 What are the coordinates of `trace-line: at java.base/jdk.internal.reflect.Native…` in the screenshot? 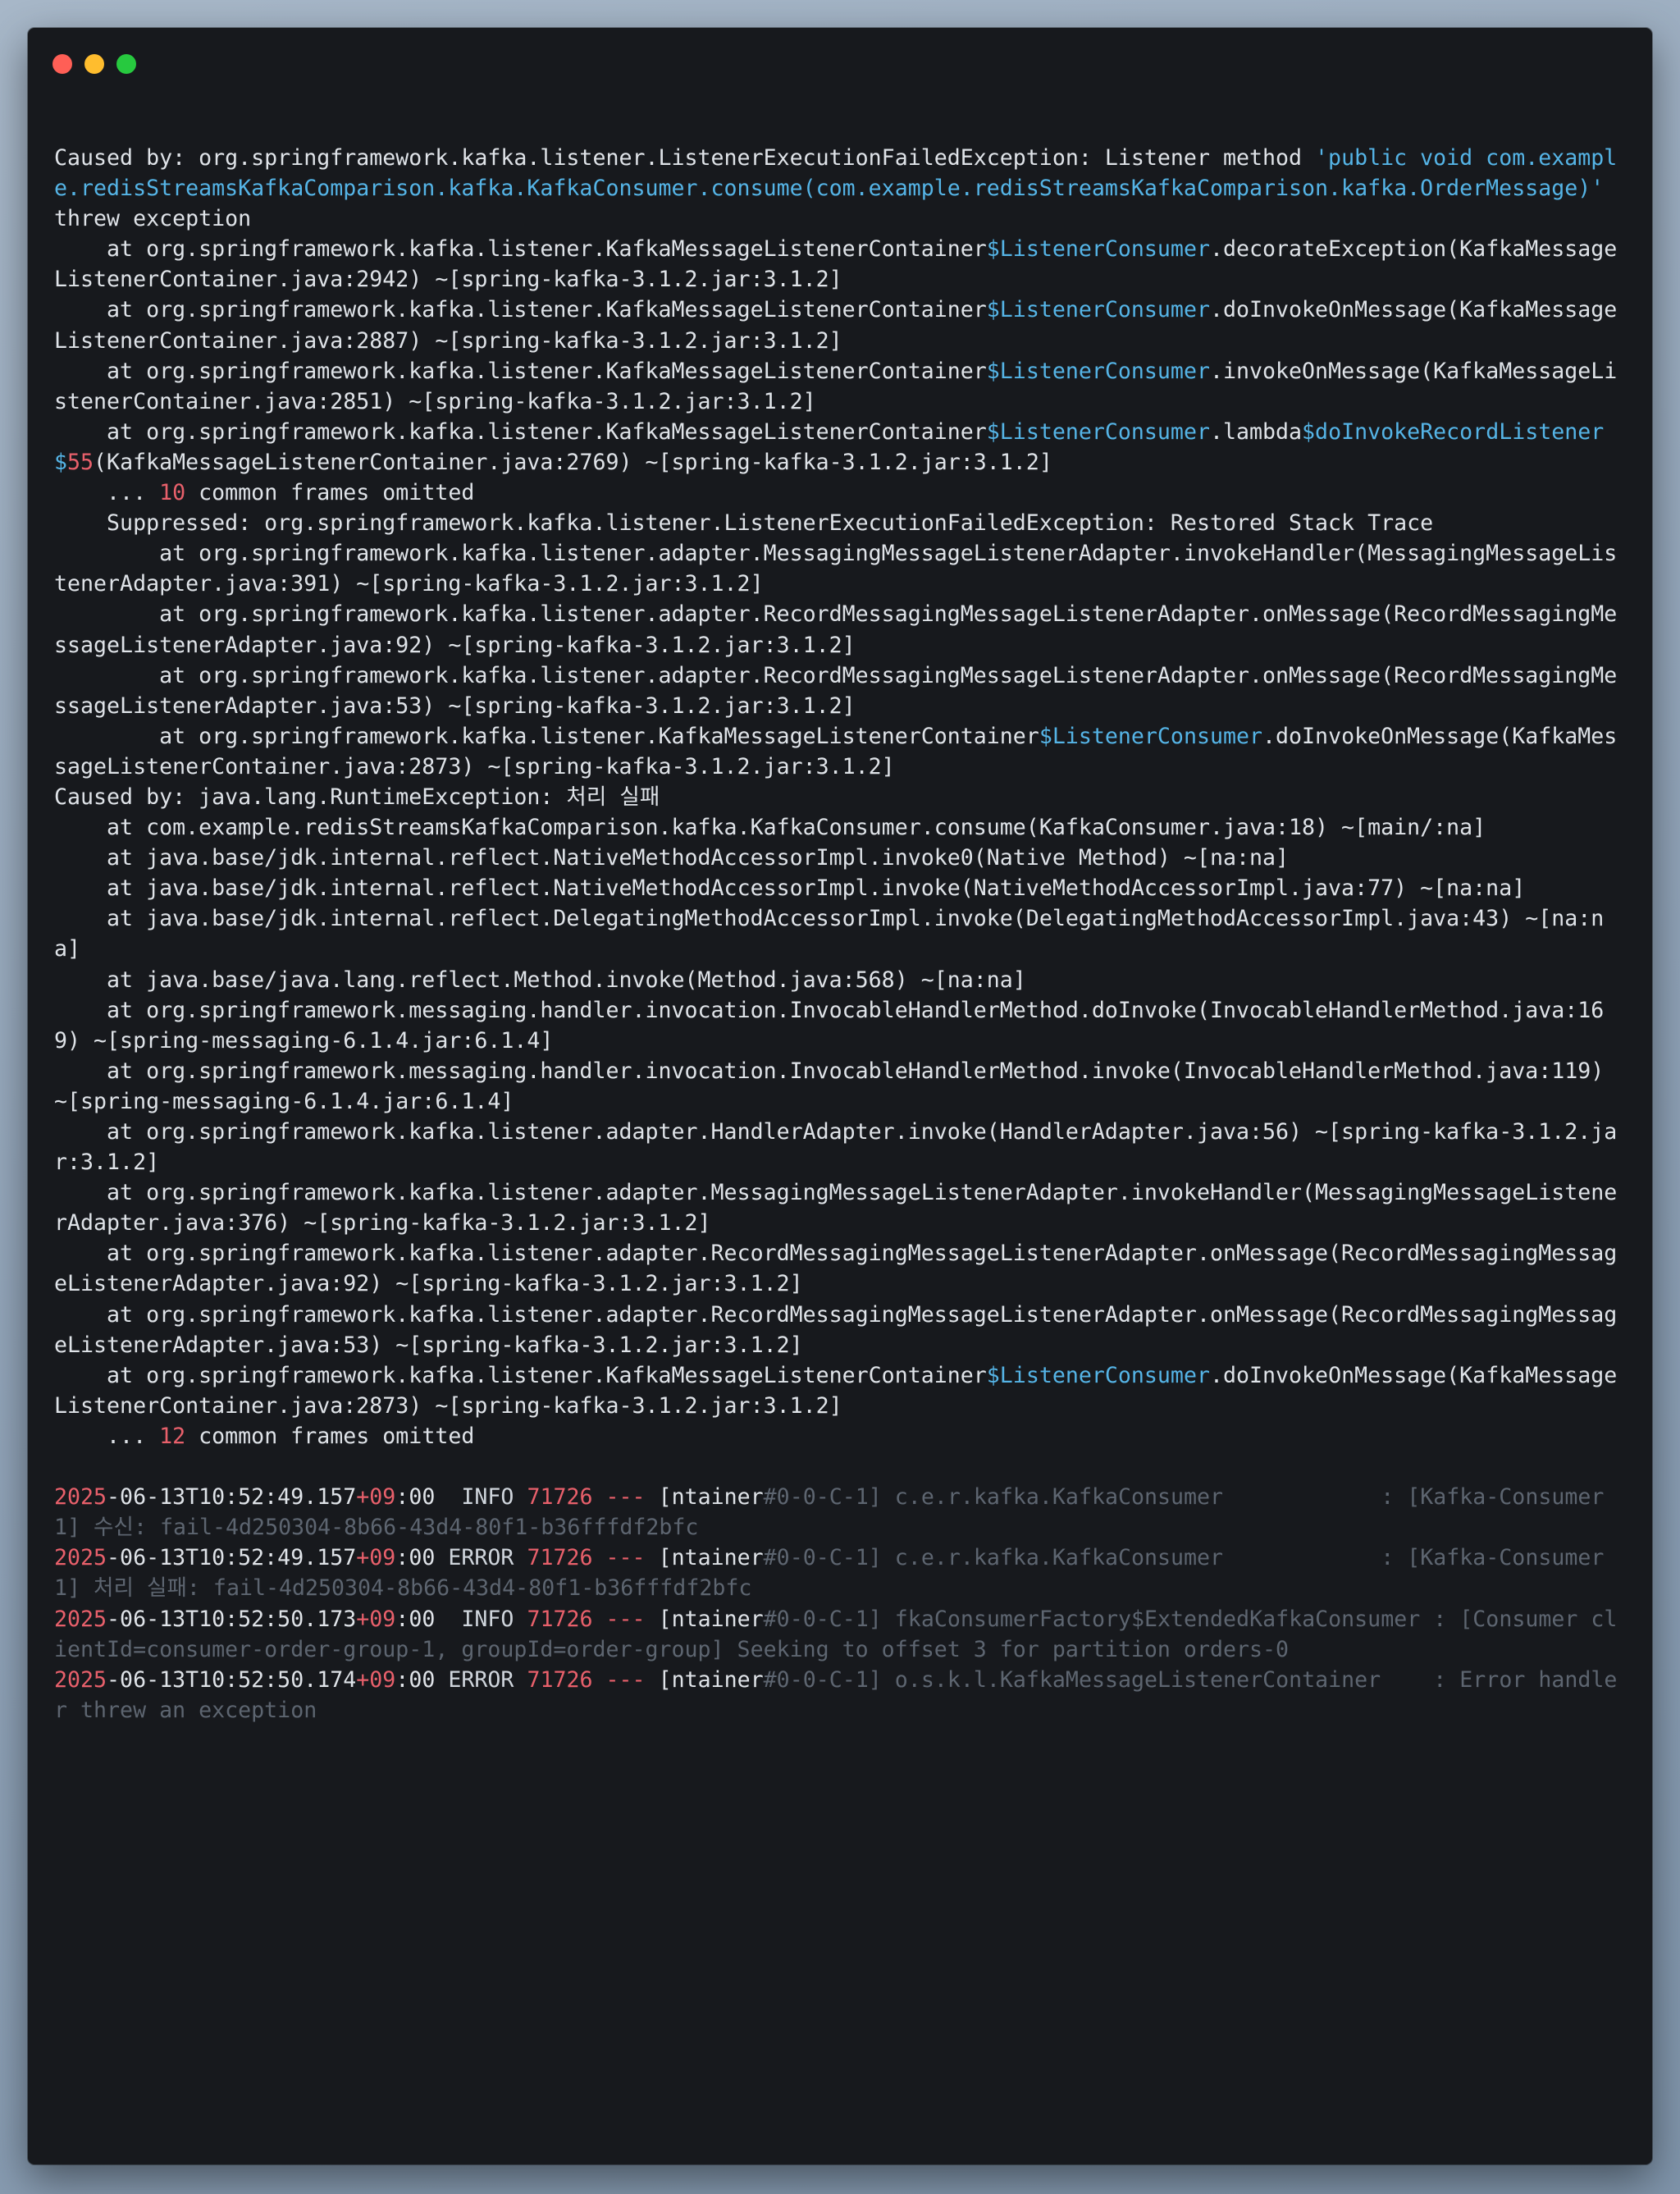 It's located at (841, 858).